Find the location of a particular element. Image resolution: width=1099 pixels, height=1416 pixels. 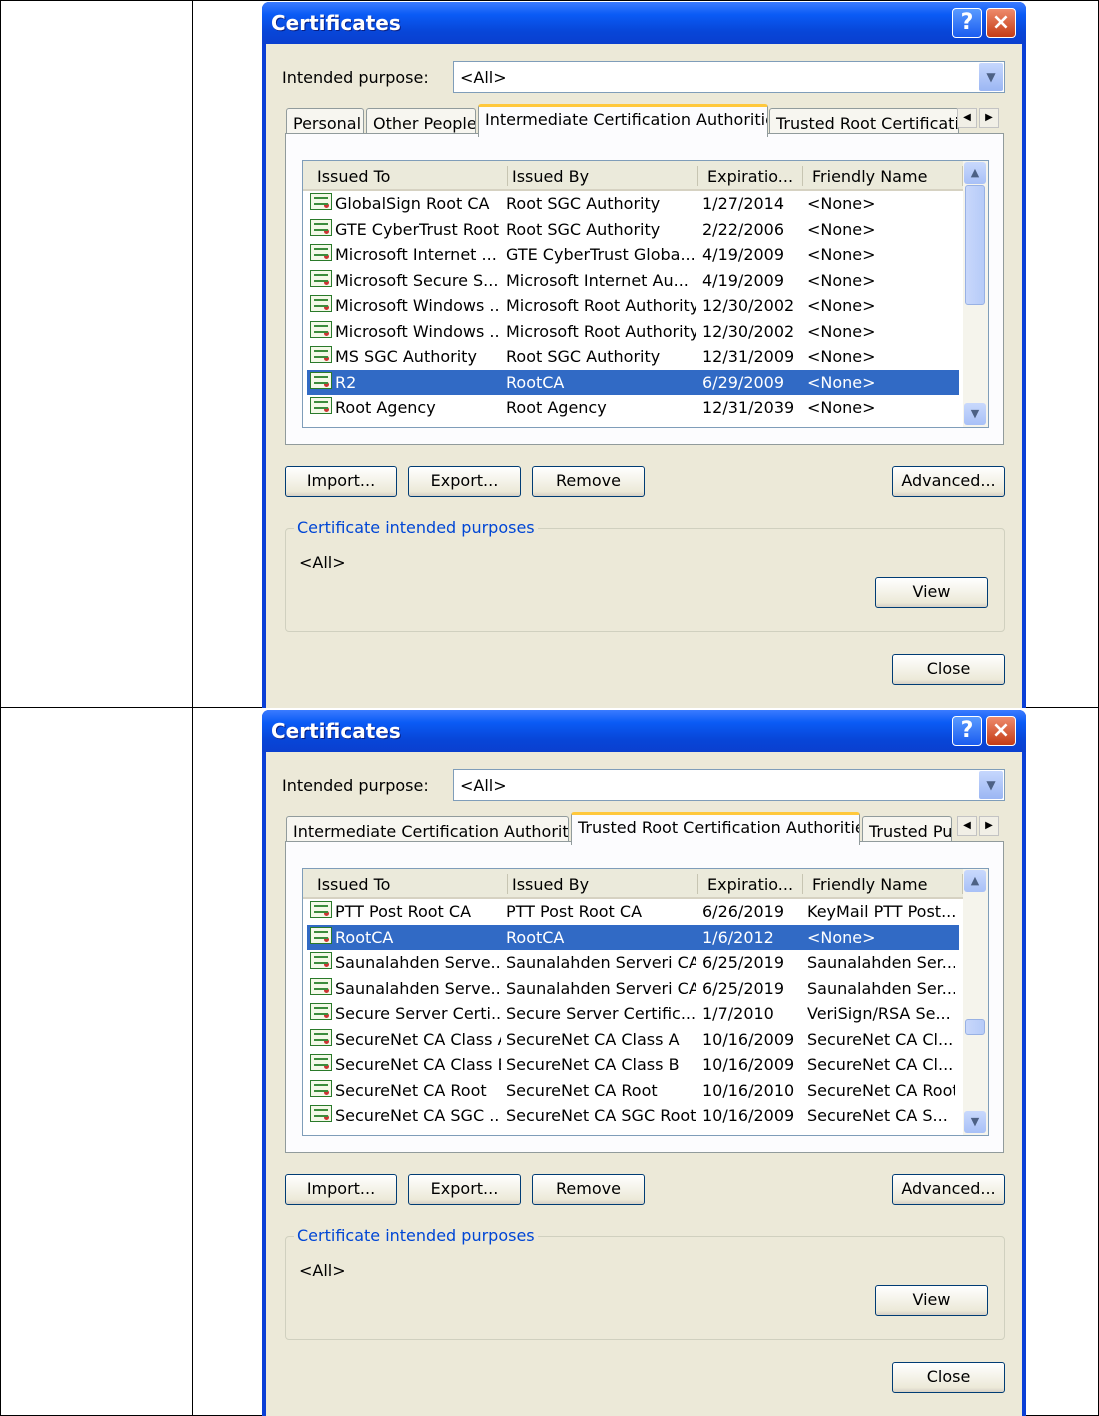

cell-issued-by: RootCA is located at coordinates (535, 382).